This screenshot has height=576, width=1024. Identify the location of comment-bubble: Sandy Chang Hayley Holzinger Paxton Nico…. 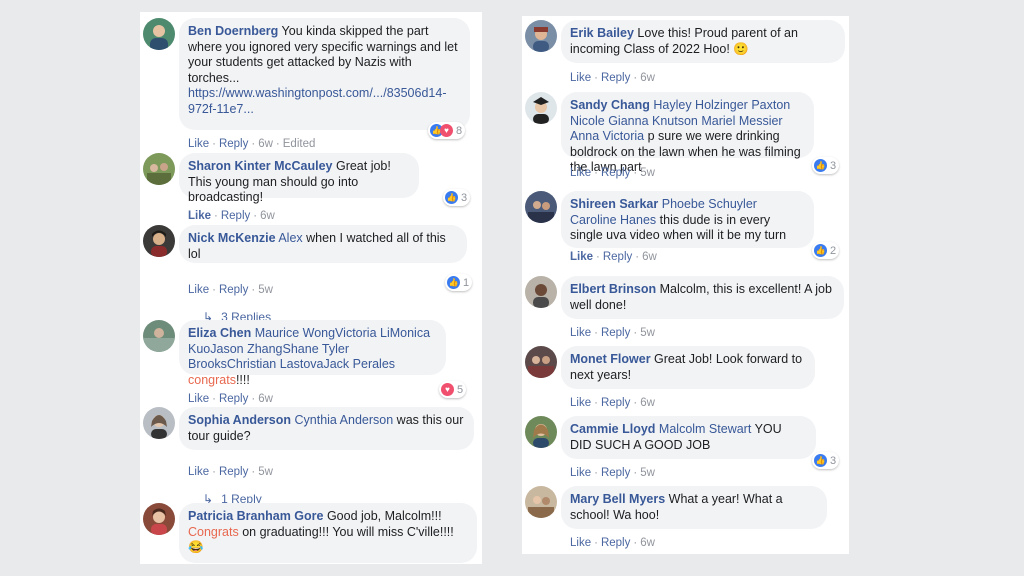
(687, 133).